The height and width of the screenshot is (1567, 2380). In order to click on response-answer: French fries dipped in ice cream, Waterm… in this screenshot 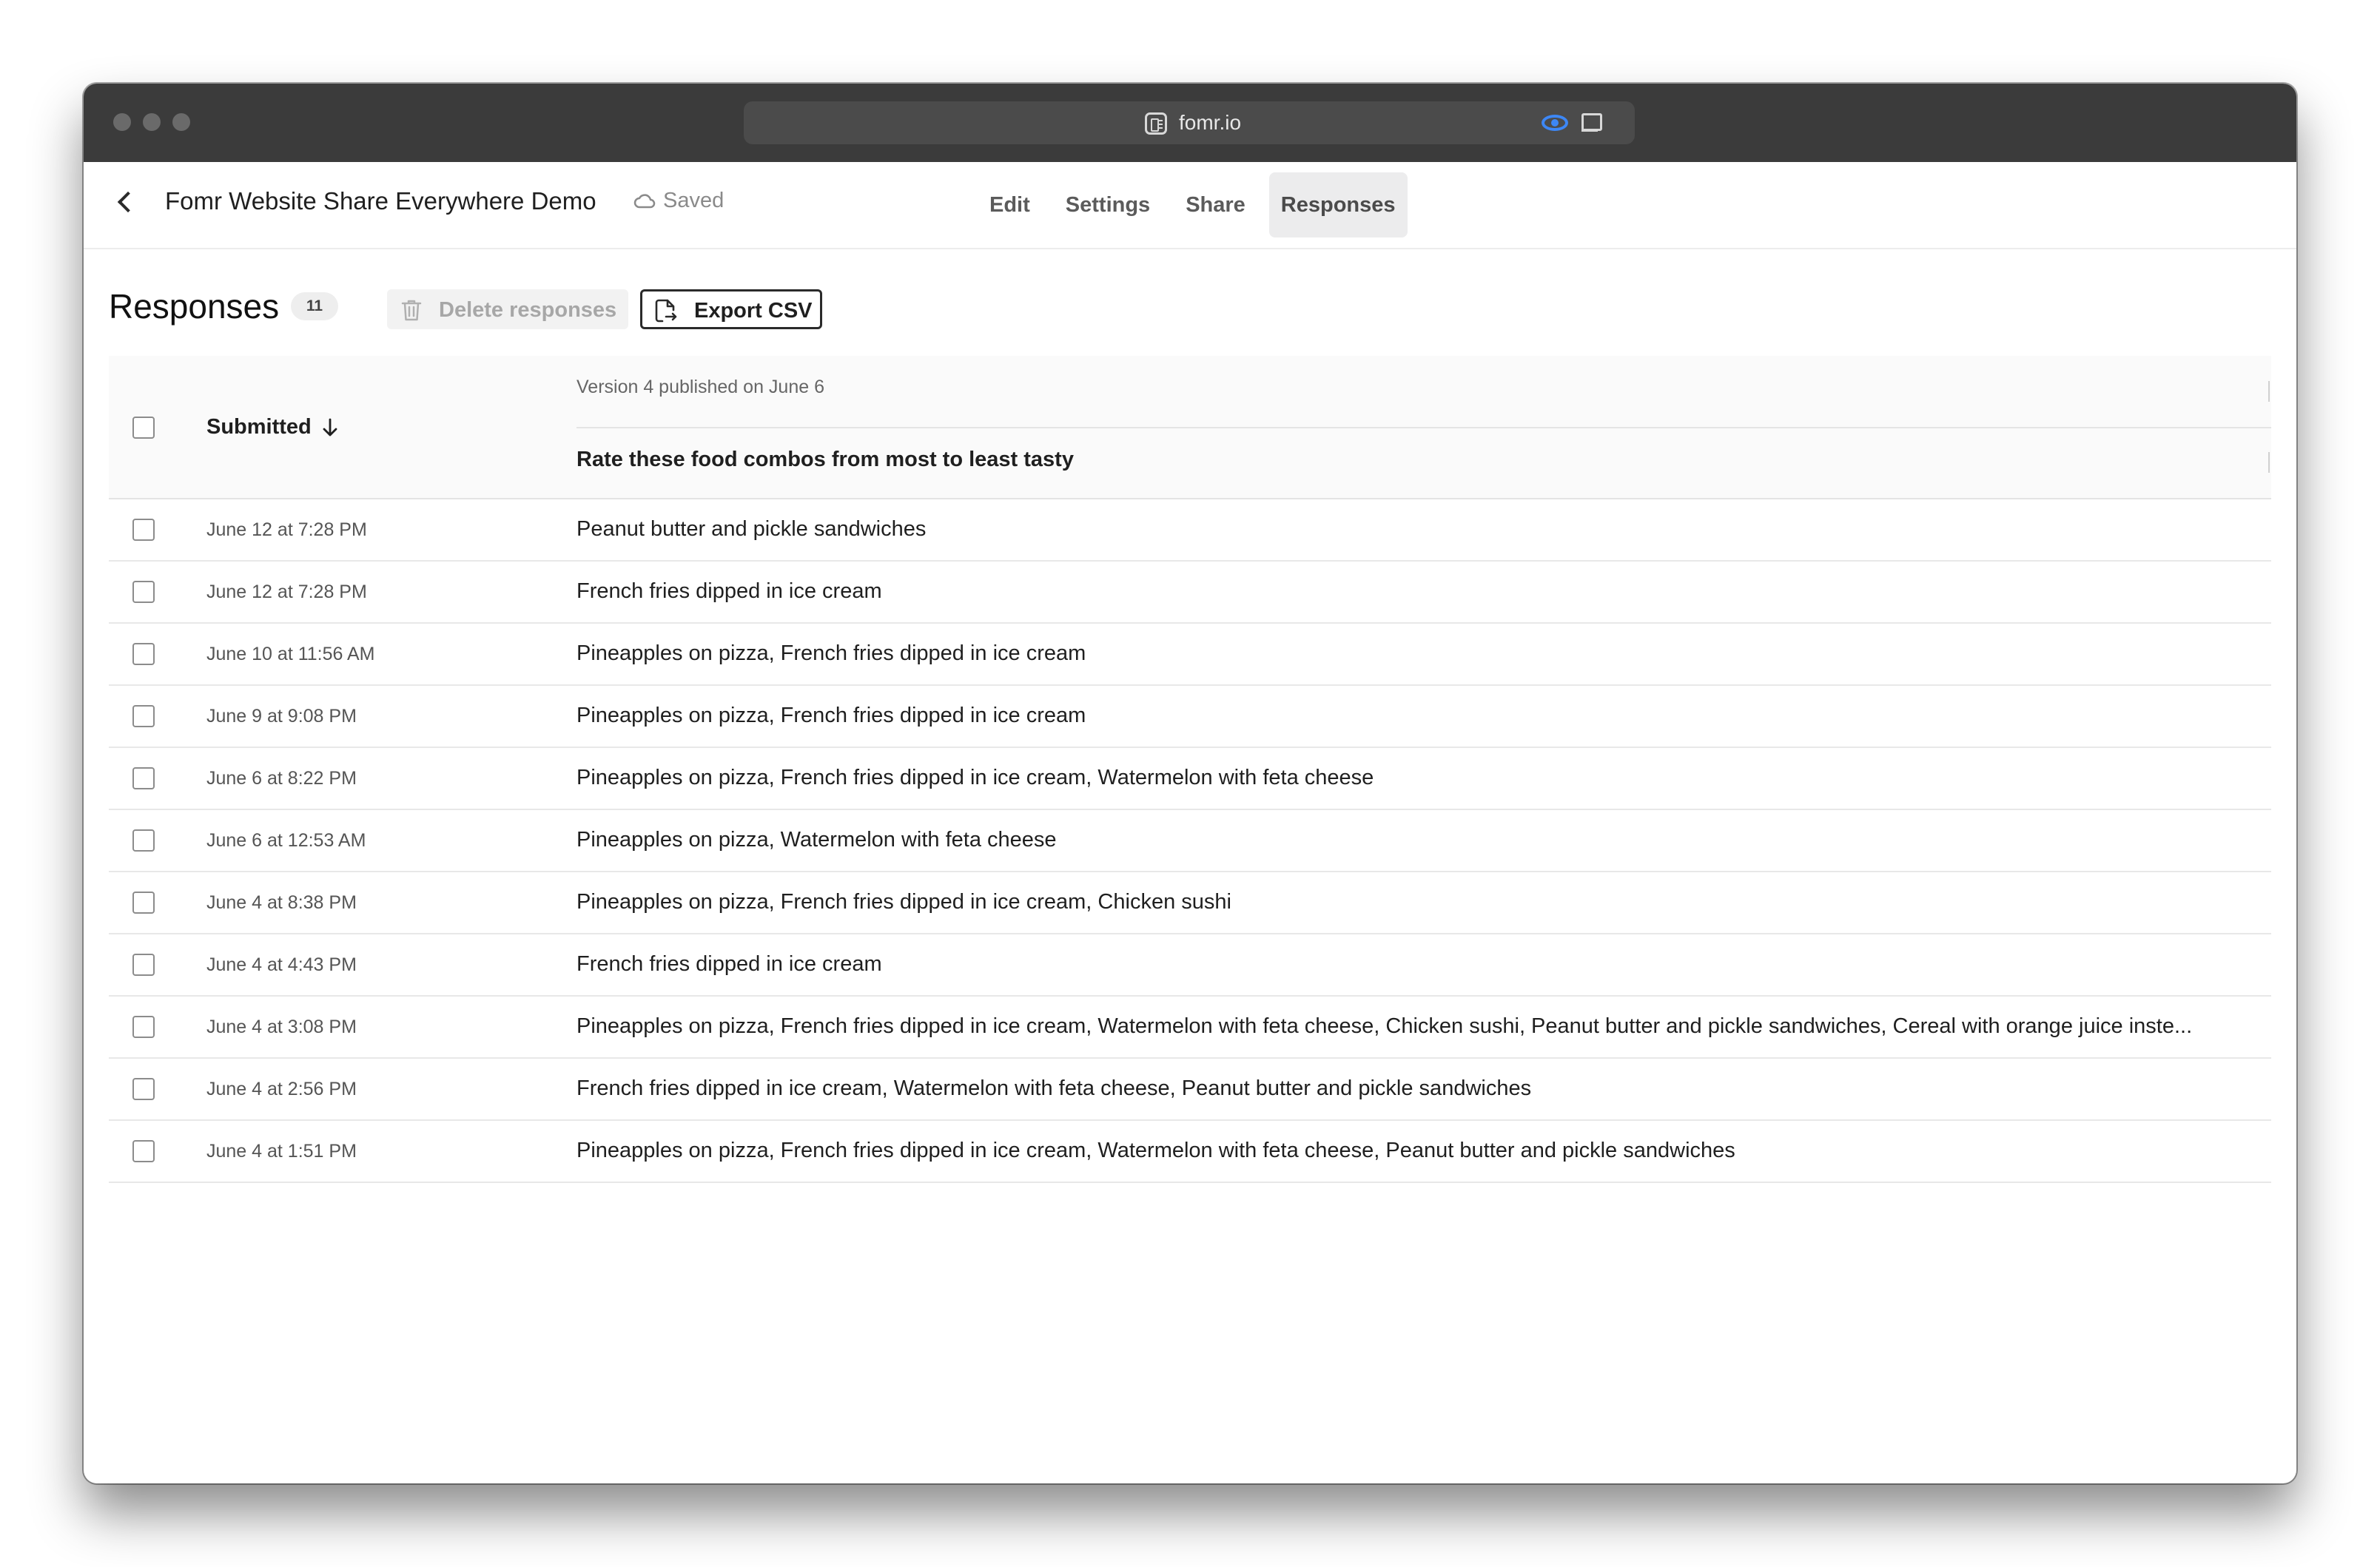, I will do `click(1054, 1088)`.